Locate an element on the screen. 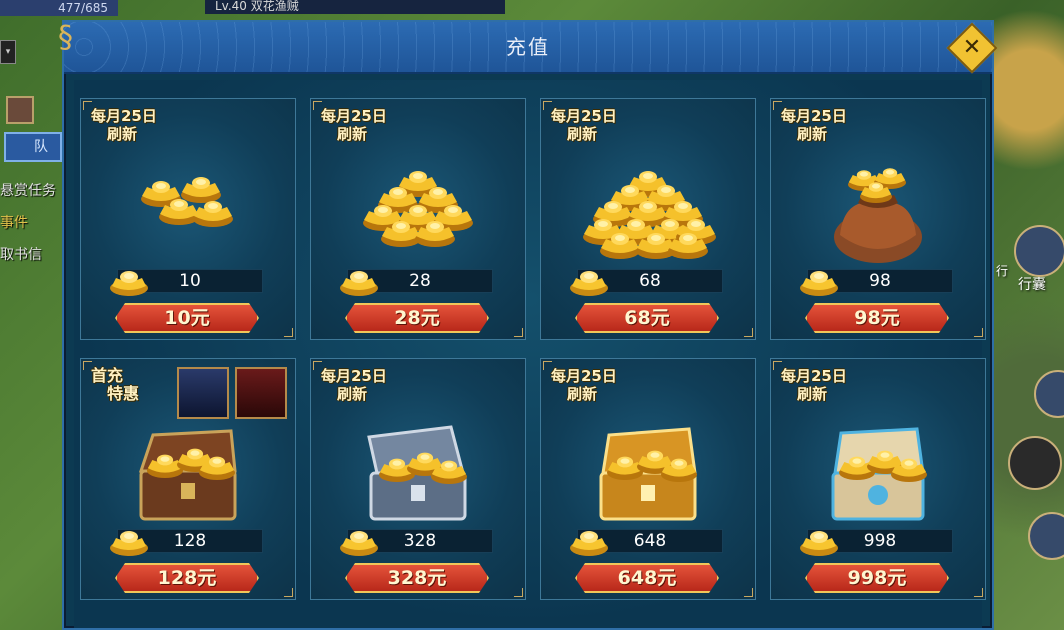 Image resolution: width=1064 pixels, height=630 pixels. avatar-button is located at coordinates (1035, 463).